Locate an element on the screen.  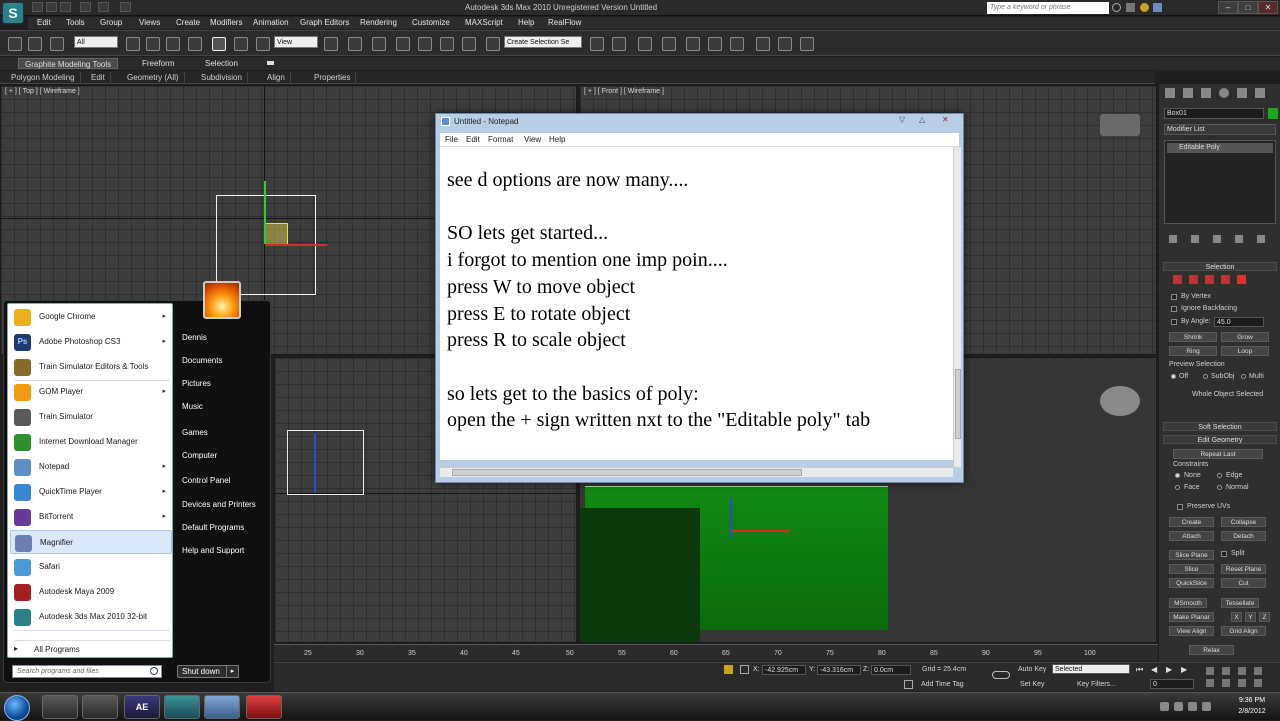
current-frame-field: 0 is located at coordinates (1172, 684).